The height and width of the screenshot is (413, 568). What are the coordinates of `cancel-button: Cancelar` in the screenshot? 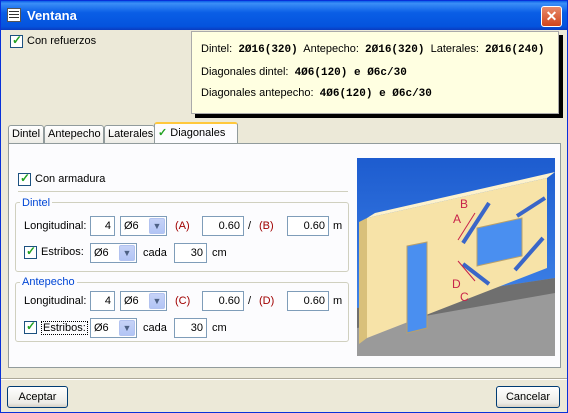 It's located at (528, 397).